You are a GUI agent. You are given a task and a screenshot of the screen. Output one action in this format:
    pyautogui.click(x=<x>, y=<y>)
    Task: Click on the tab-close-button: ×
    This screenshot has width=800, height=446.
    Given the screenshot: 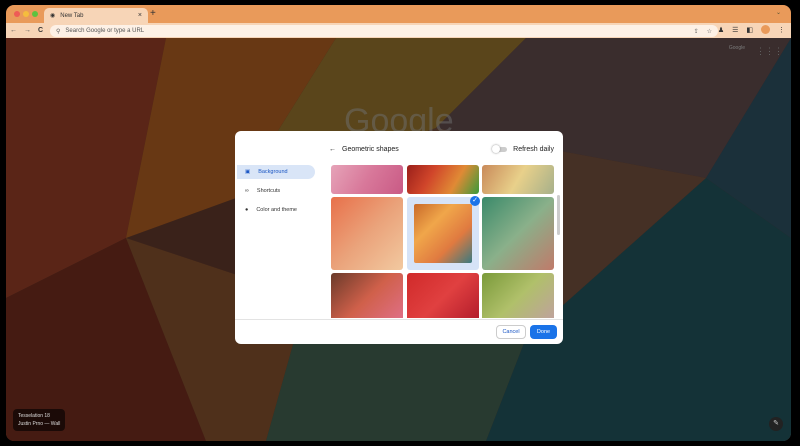 What is the action you would take?
    pyautogui.click(x=140, y=15)
    